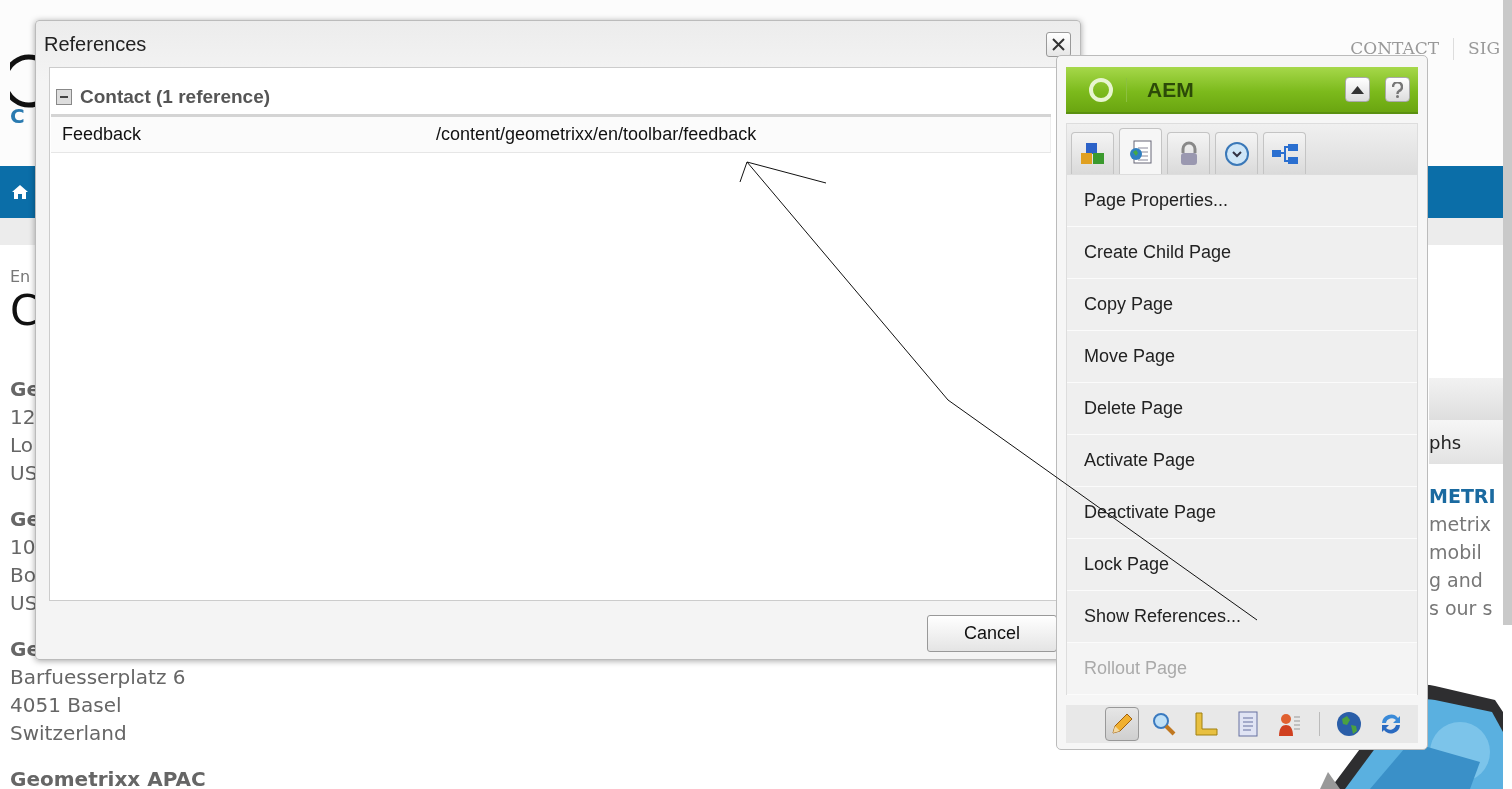 The height and width of the screenshot is (789, 1512). What do you see at coordinates (1248, 724) in the screenshot?
I see `document-icon` at bounding box center [1248, 724].